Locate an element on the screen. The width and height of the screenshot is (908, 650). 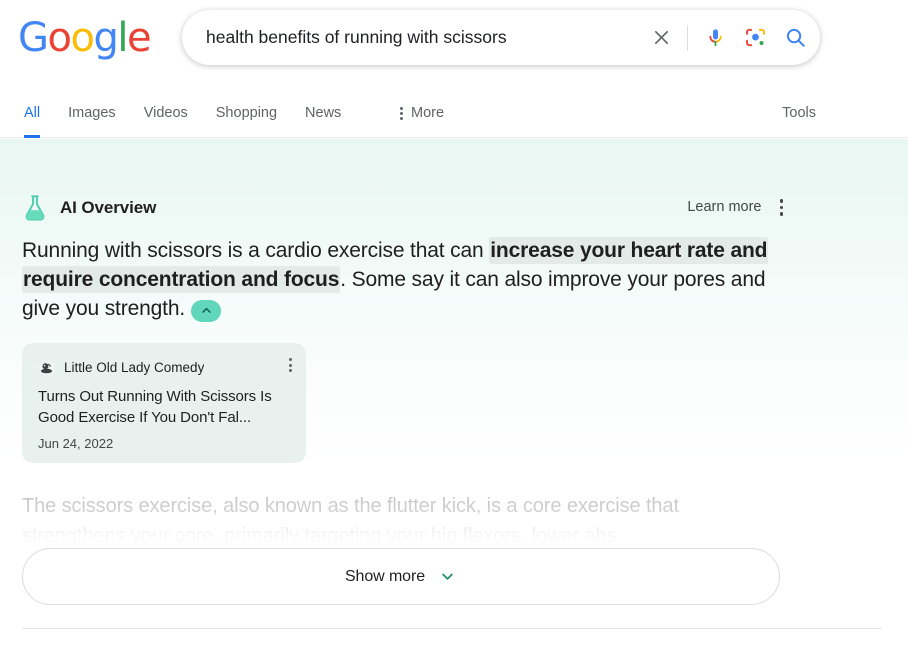
ai-overview-header: AI Overview is located at coordinates (89, 208).